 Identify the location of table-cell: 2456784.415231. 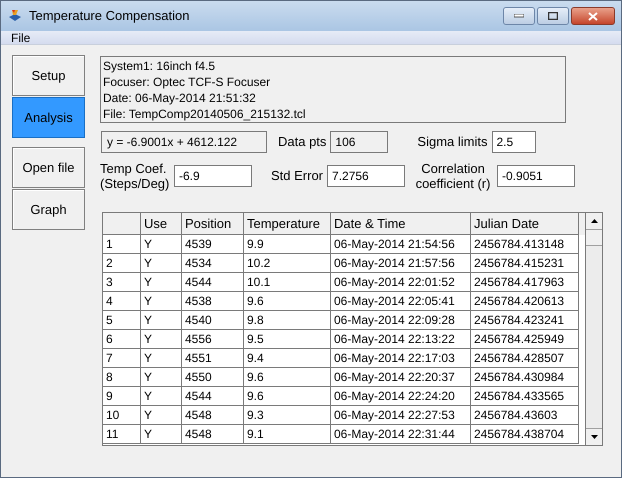
(525, 263).